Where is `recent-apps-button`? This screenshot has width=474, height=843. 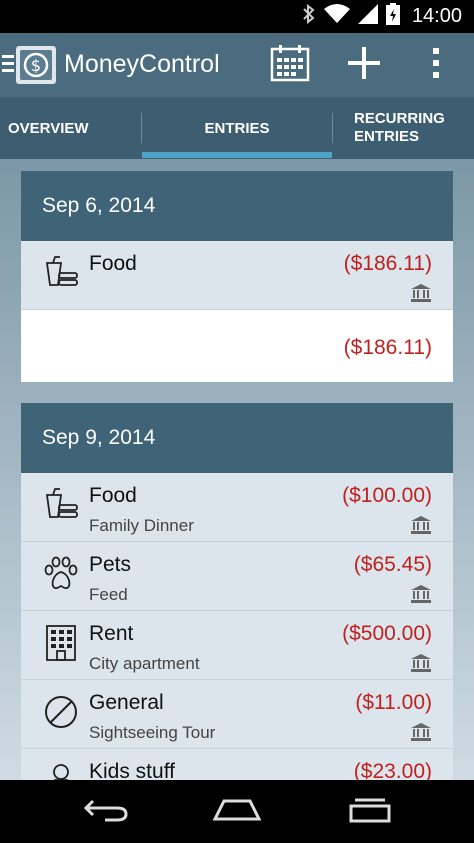
recent-apps-button is located at coordinates (370, 812).